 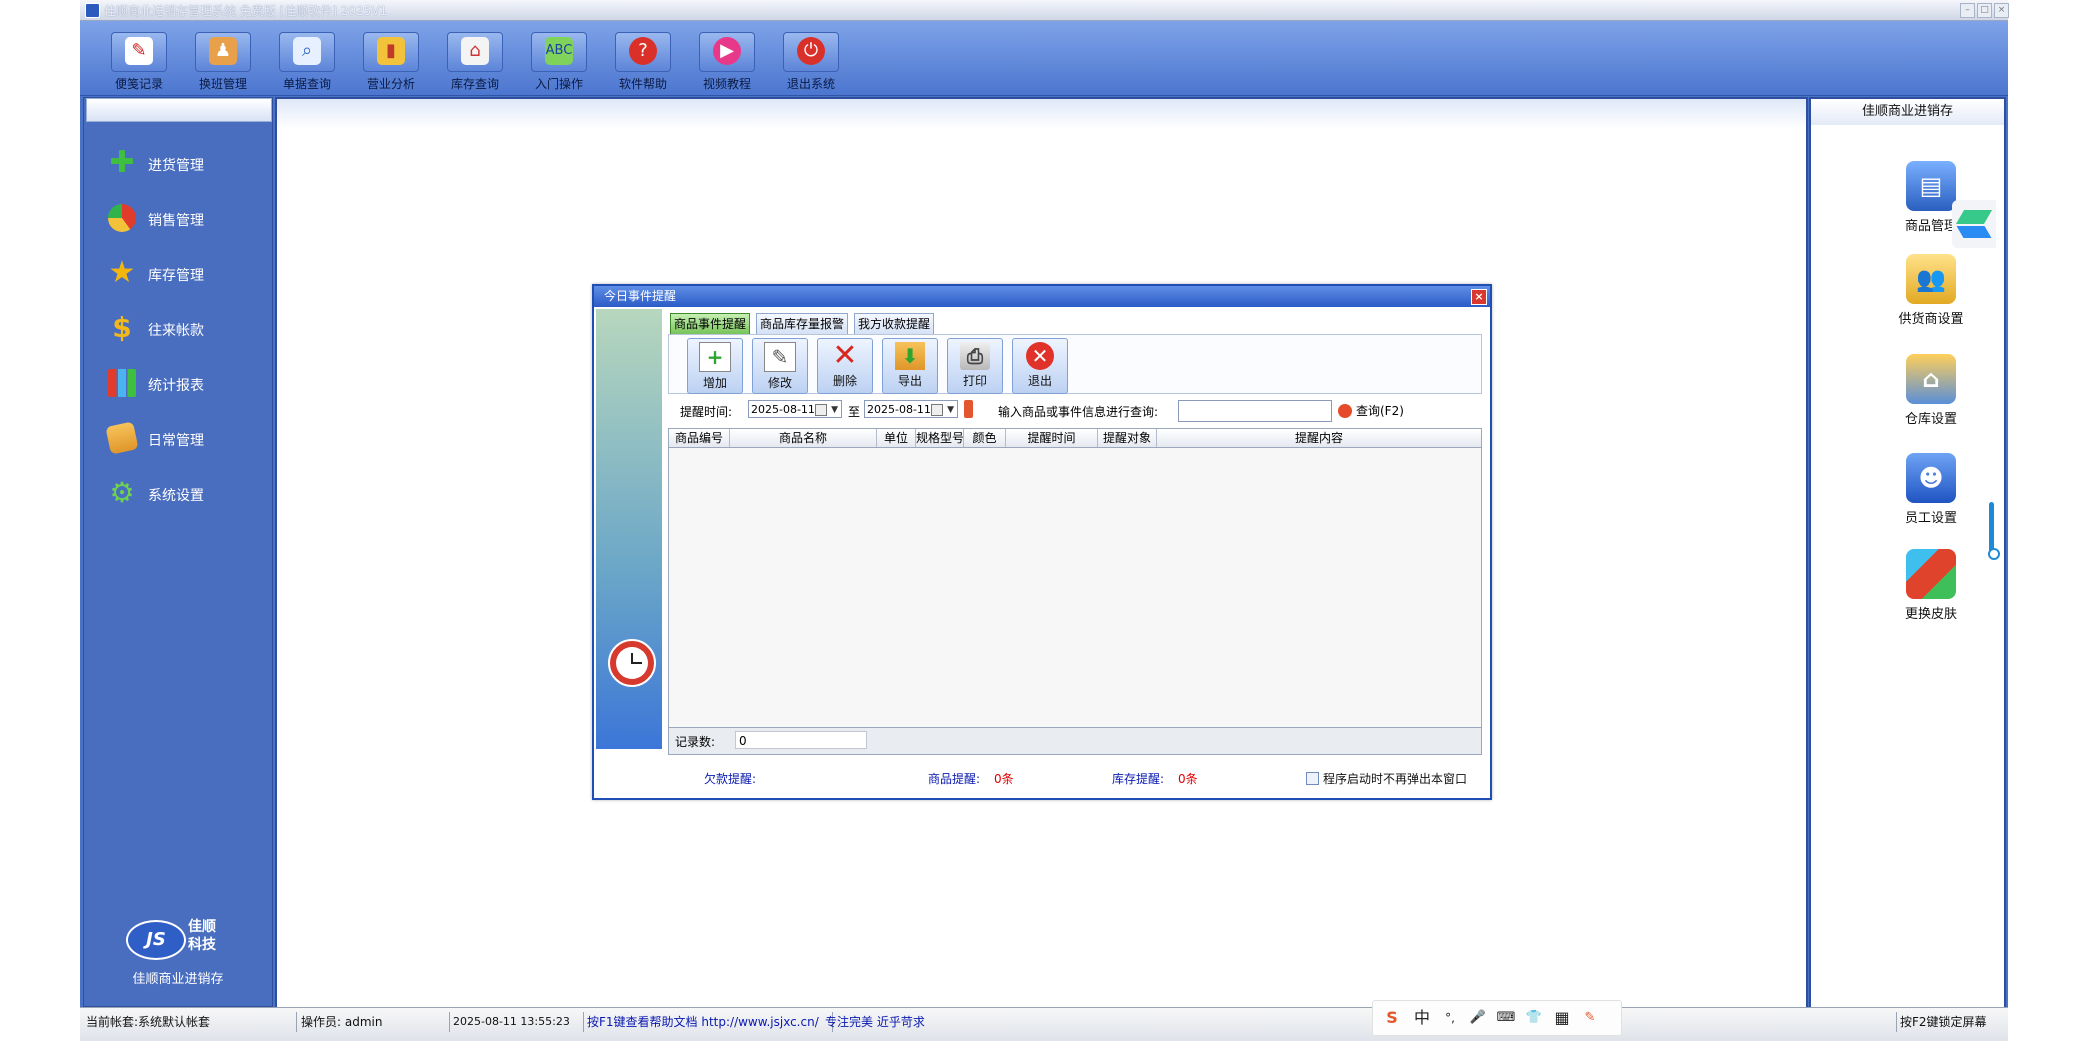 What do you see at coordinates (1562, 1018) in the screenshot?
I see `grid-menu-icon: ▦` at bounding box center [1562, 1018].